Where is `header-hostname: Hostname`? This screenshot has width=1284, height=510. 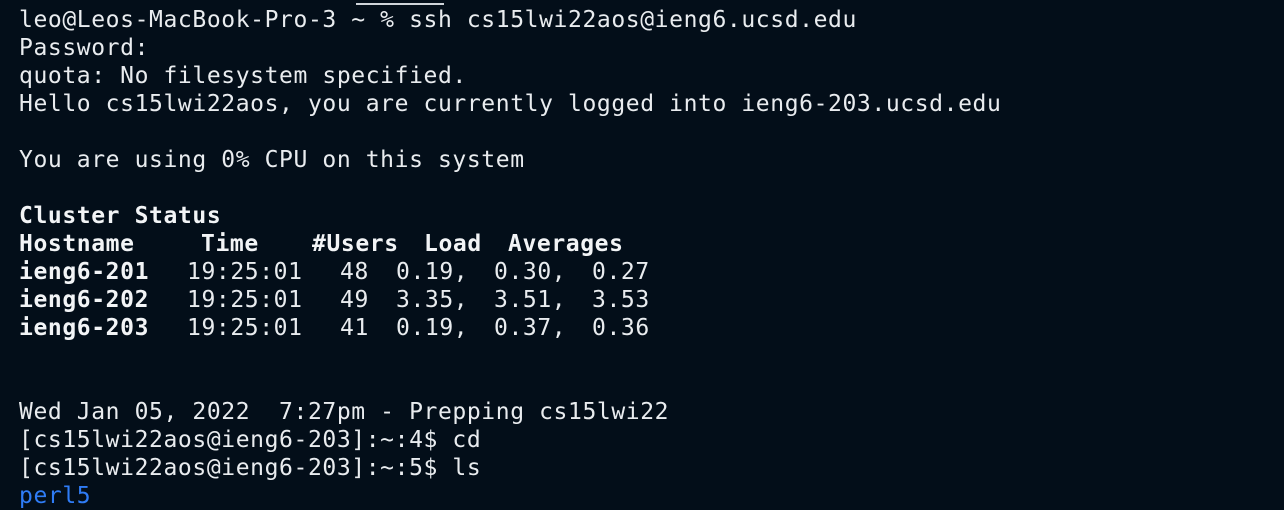
header-hostname: Hostname is located at coordinates (77, 244).